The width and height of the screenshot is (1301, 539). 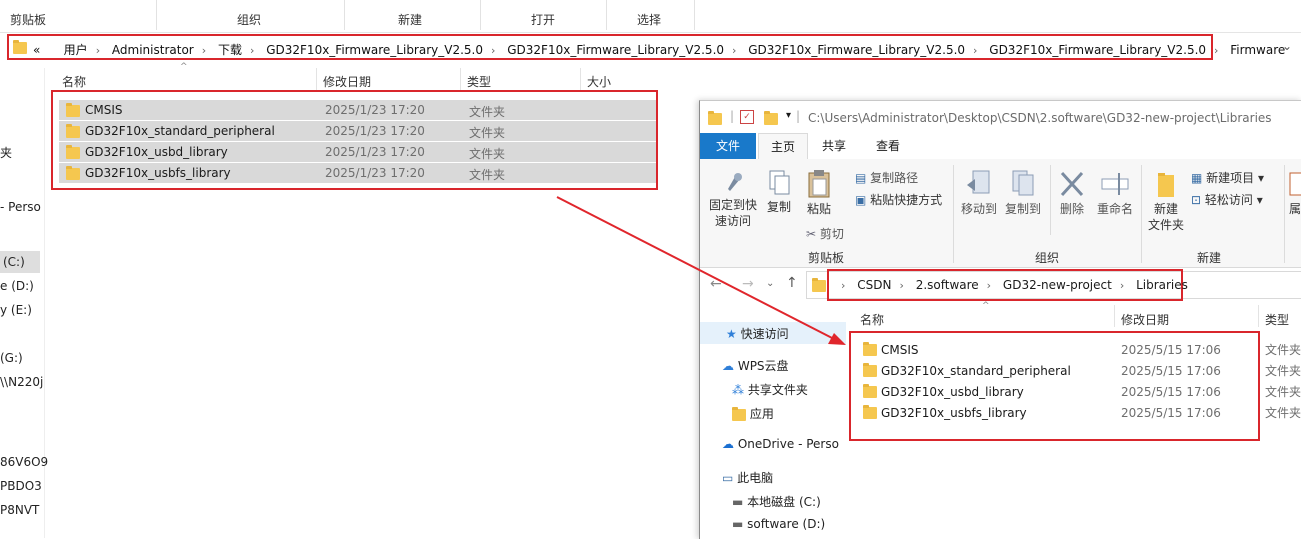 What do you see at coordinates (757, 333) in the screenshot?
I see `nav-quick-access: ★ 快速访问` at bounding box center [757, 333].